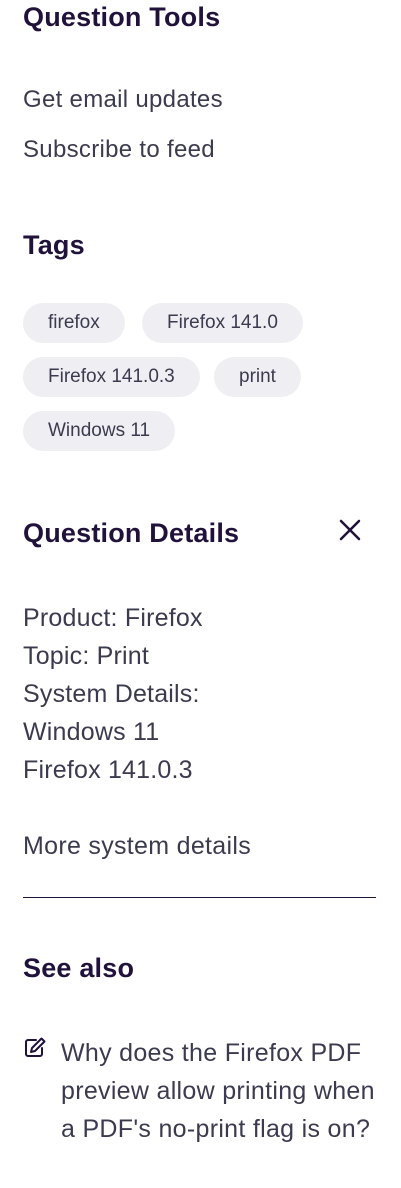 This screenshot has height=1188, width=401. I want to click on tags-heading: Tags, so click(54, 245).